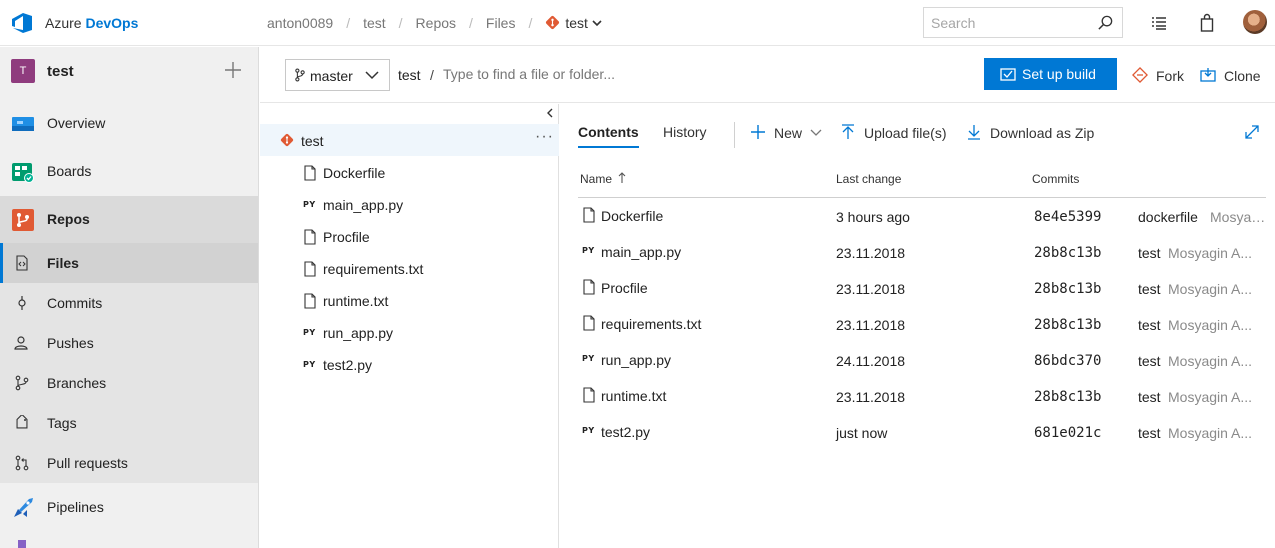  What do you see at coordinates (129, 303) in the screenshot?
I see `nav-commits: Commits` at bounding box center [129, 303].